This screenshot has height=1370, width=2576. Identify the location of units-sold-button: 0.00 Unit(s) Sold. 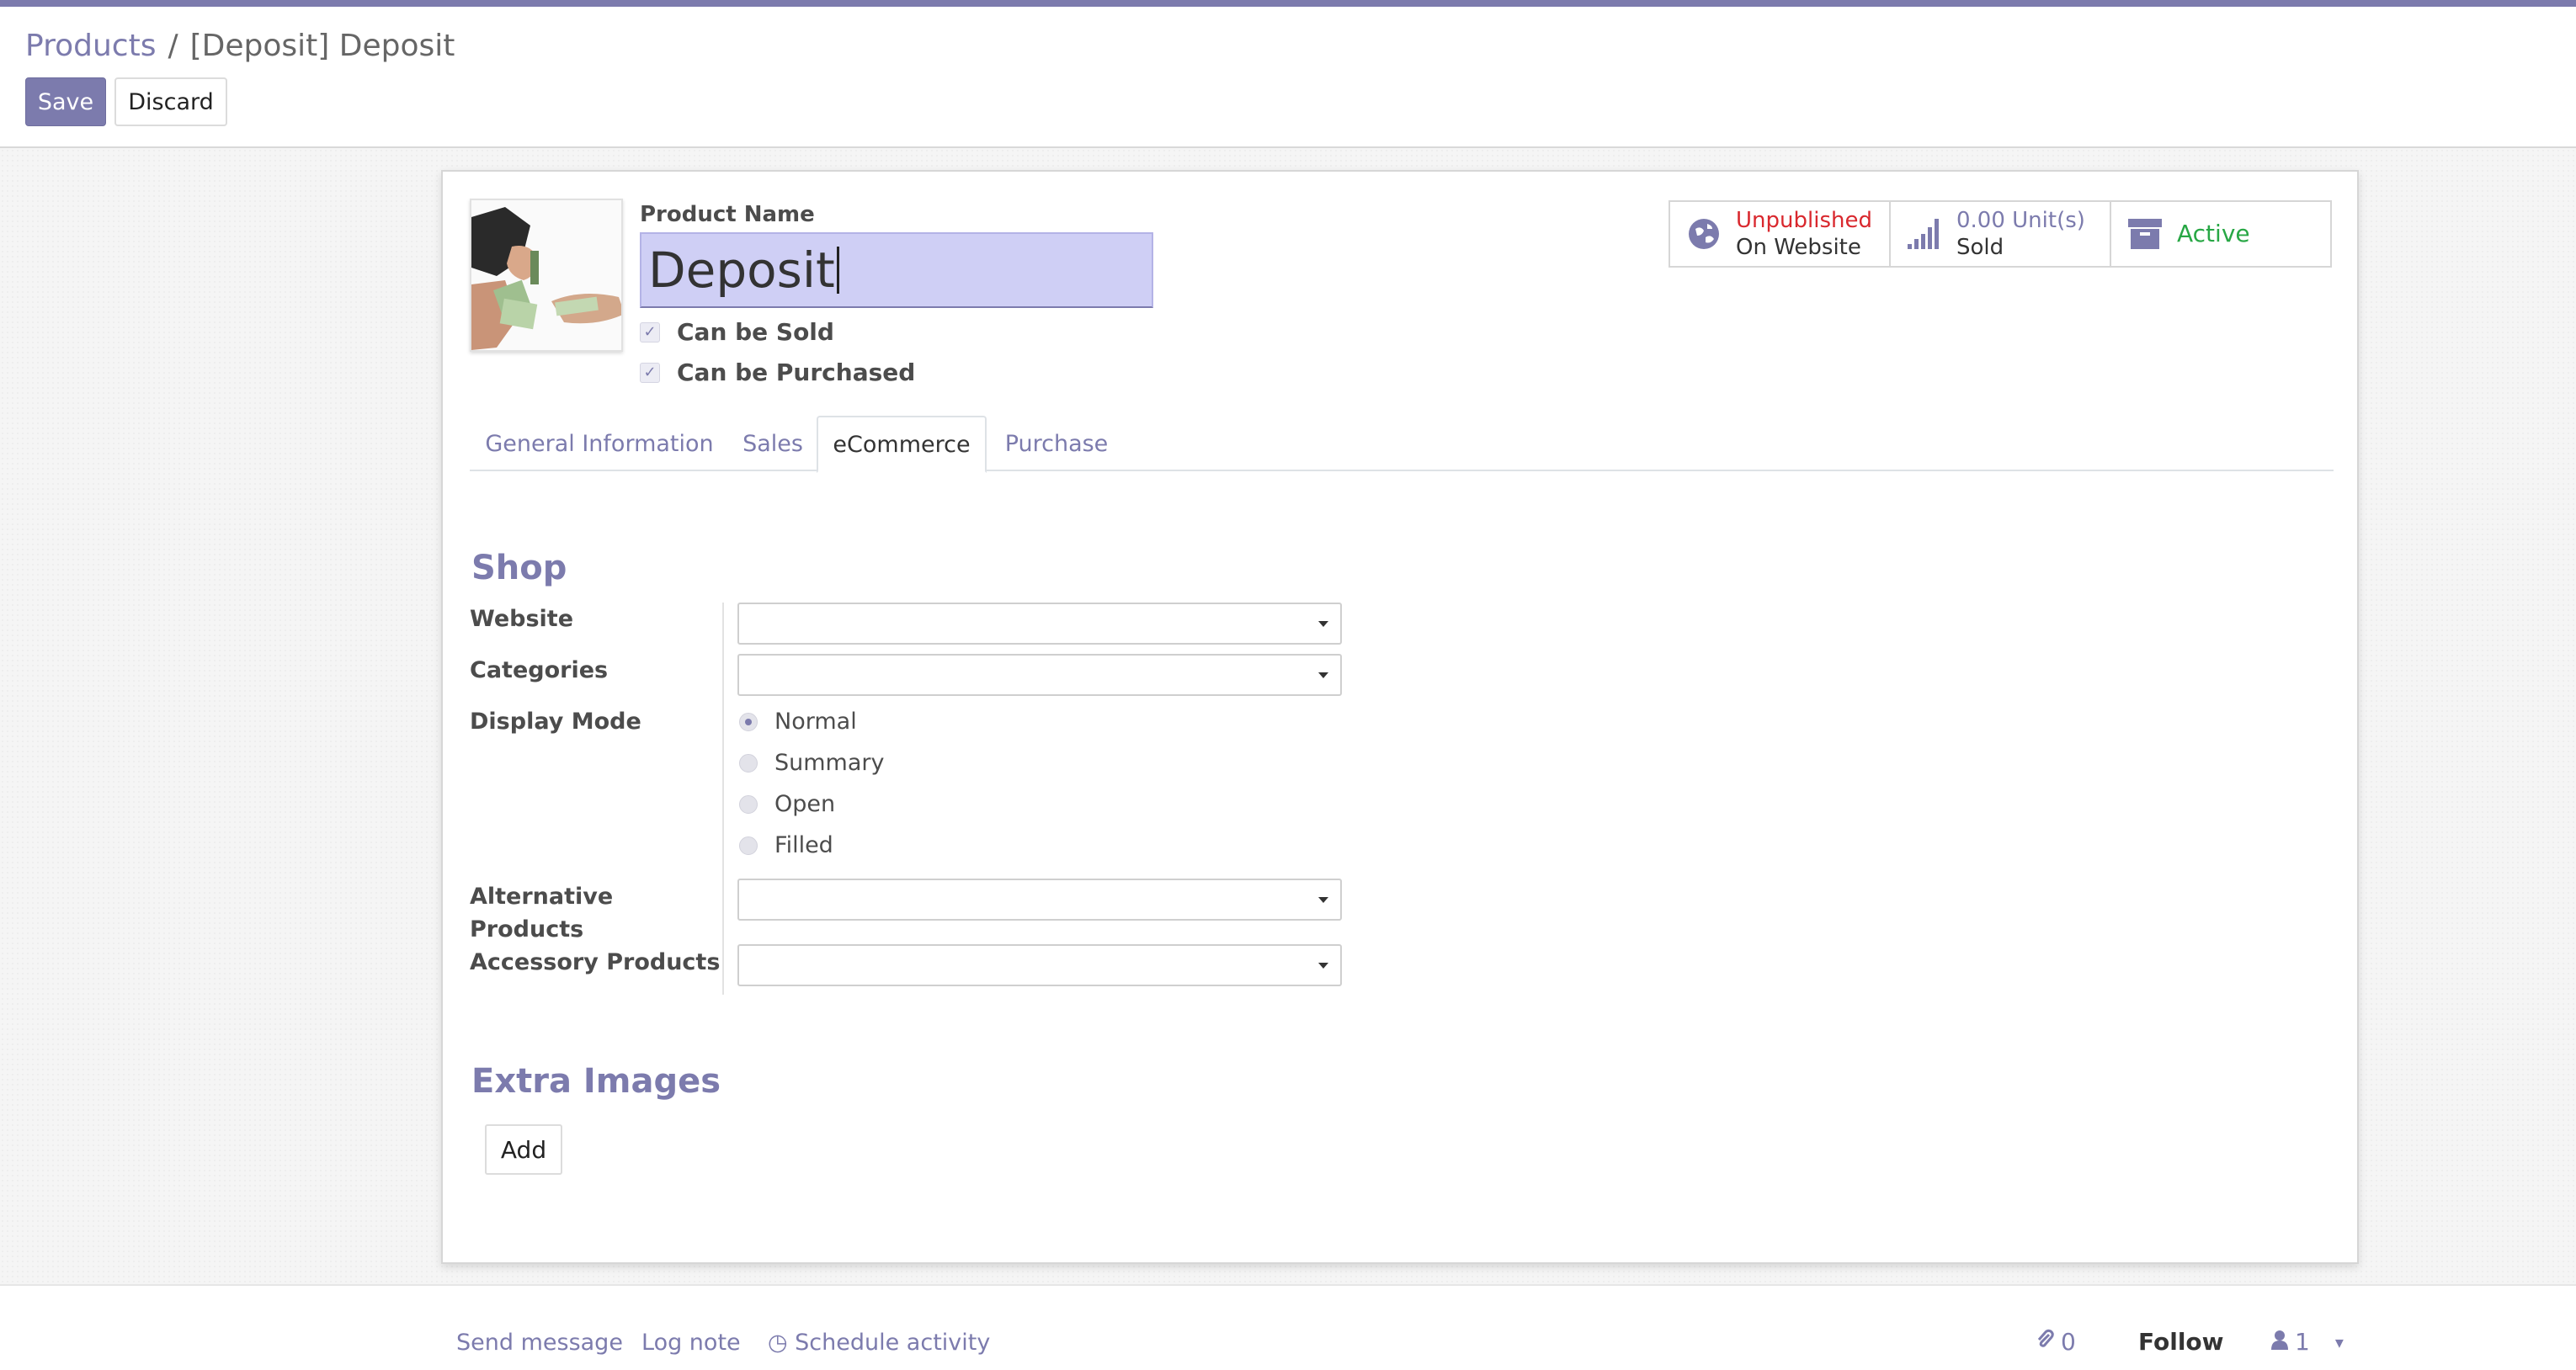
(2001, 234).